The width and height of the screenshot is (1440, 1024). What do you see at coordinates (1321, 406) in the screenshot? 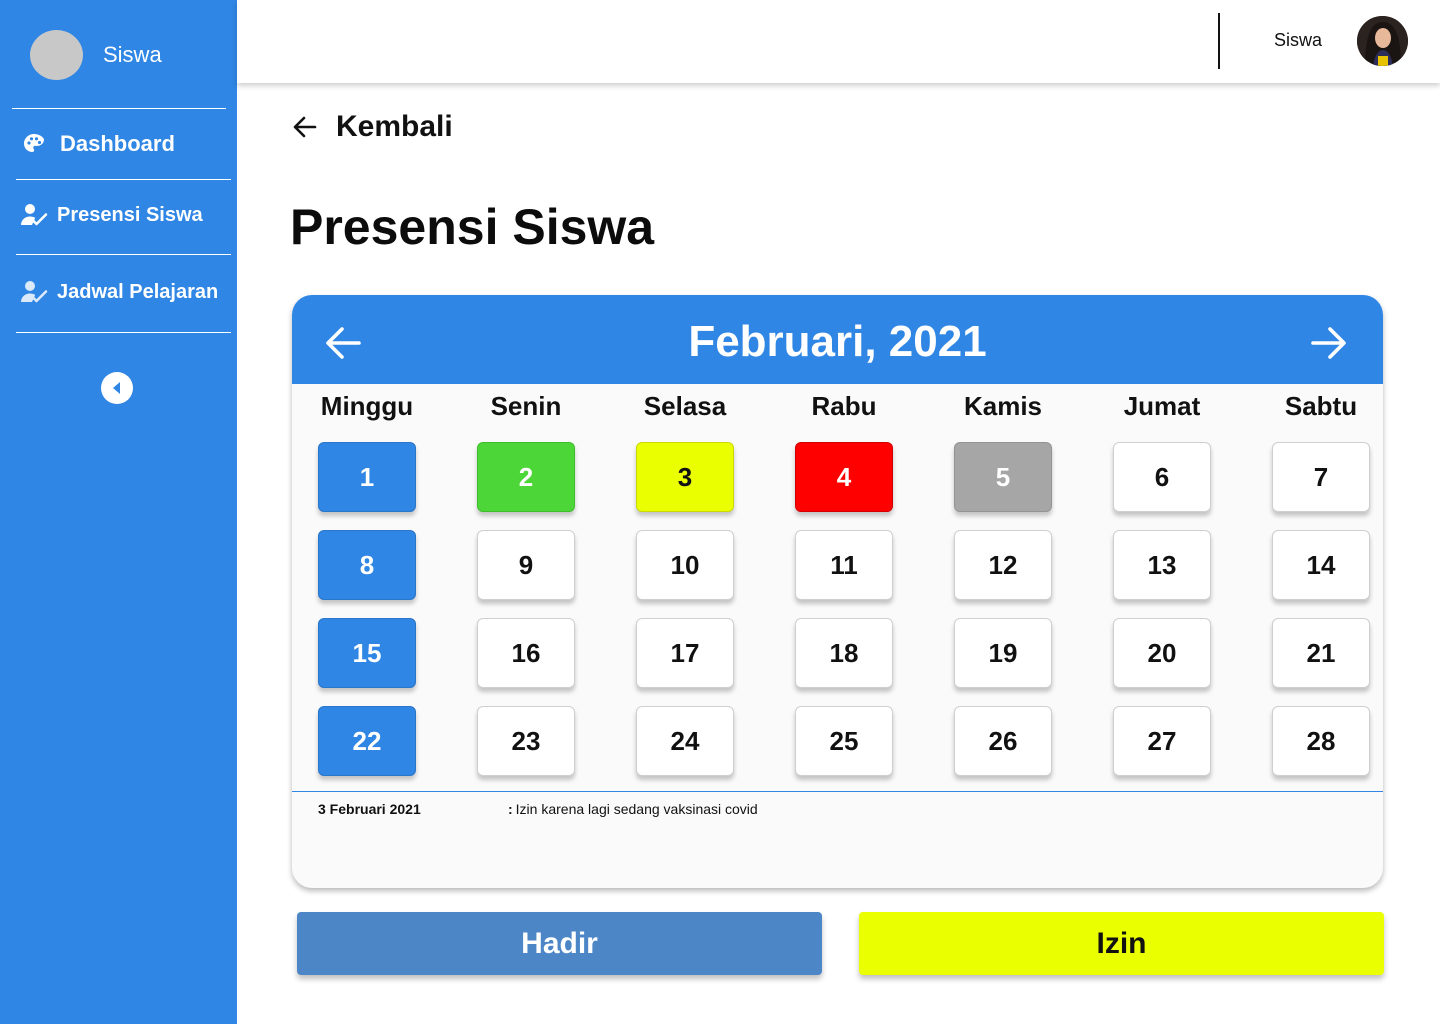
I see `weekday-label: Sabtu` at bounding box center [1321, 406].